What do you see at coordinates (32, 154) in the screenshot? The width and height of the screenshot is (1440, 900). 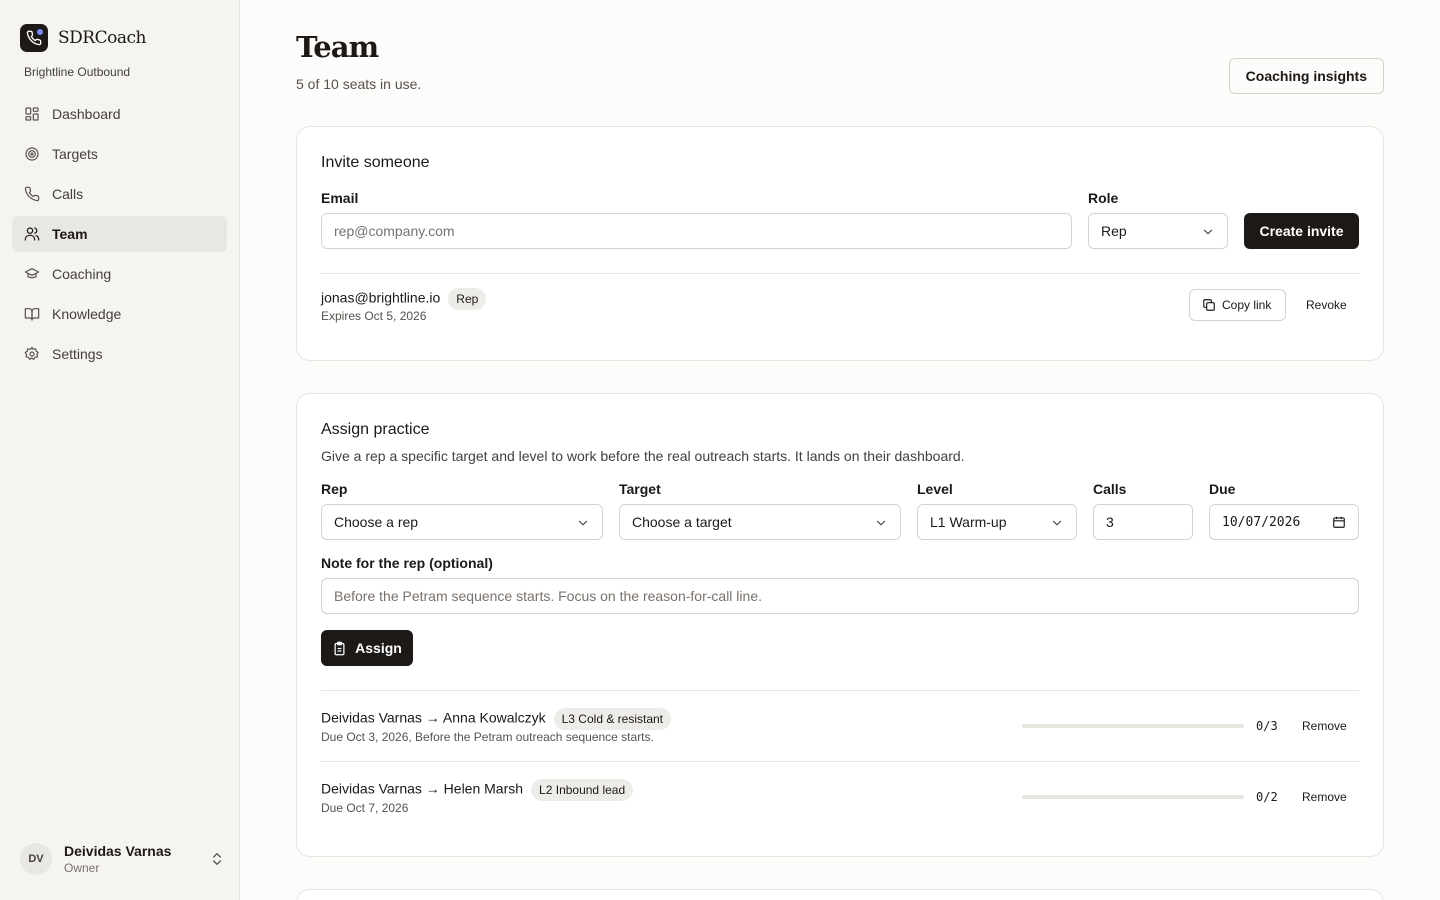 I see `target-icon` at bounding box center [32, 154].